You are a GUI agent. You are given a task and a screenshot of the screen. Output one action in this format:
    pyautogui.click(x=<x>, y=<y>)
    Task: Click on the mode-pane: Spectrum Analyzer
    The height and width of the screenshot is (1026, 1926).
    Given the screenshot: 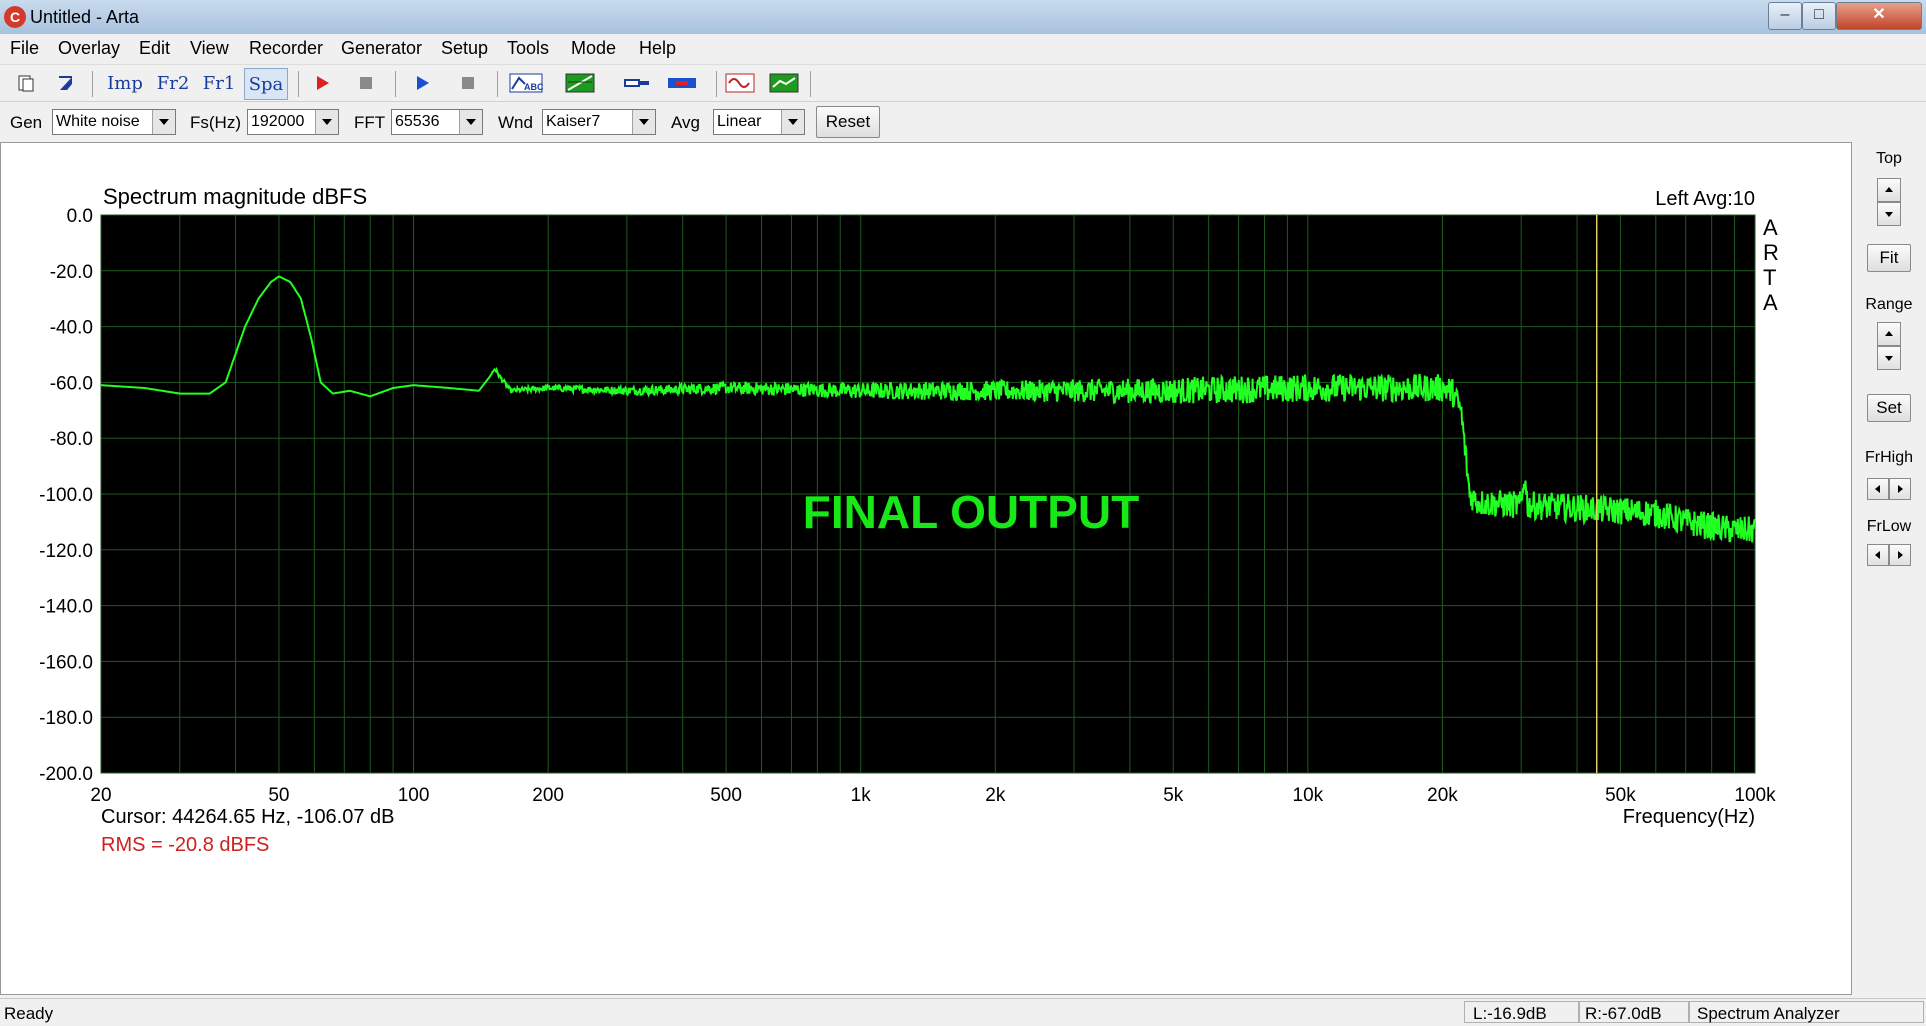 What is the action you would take?
    pyautogui.click(x=1806, y=1012)
    